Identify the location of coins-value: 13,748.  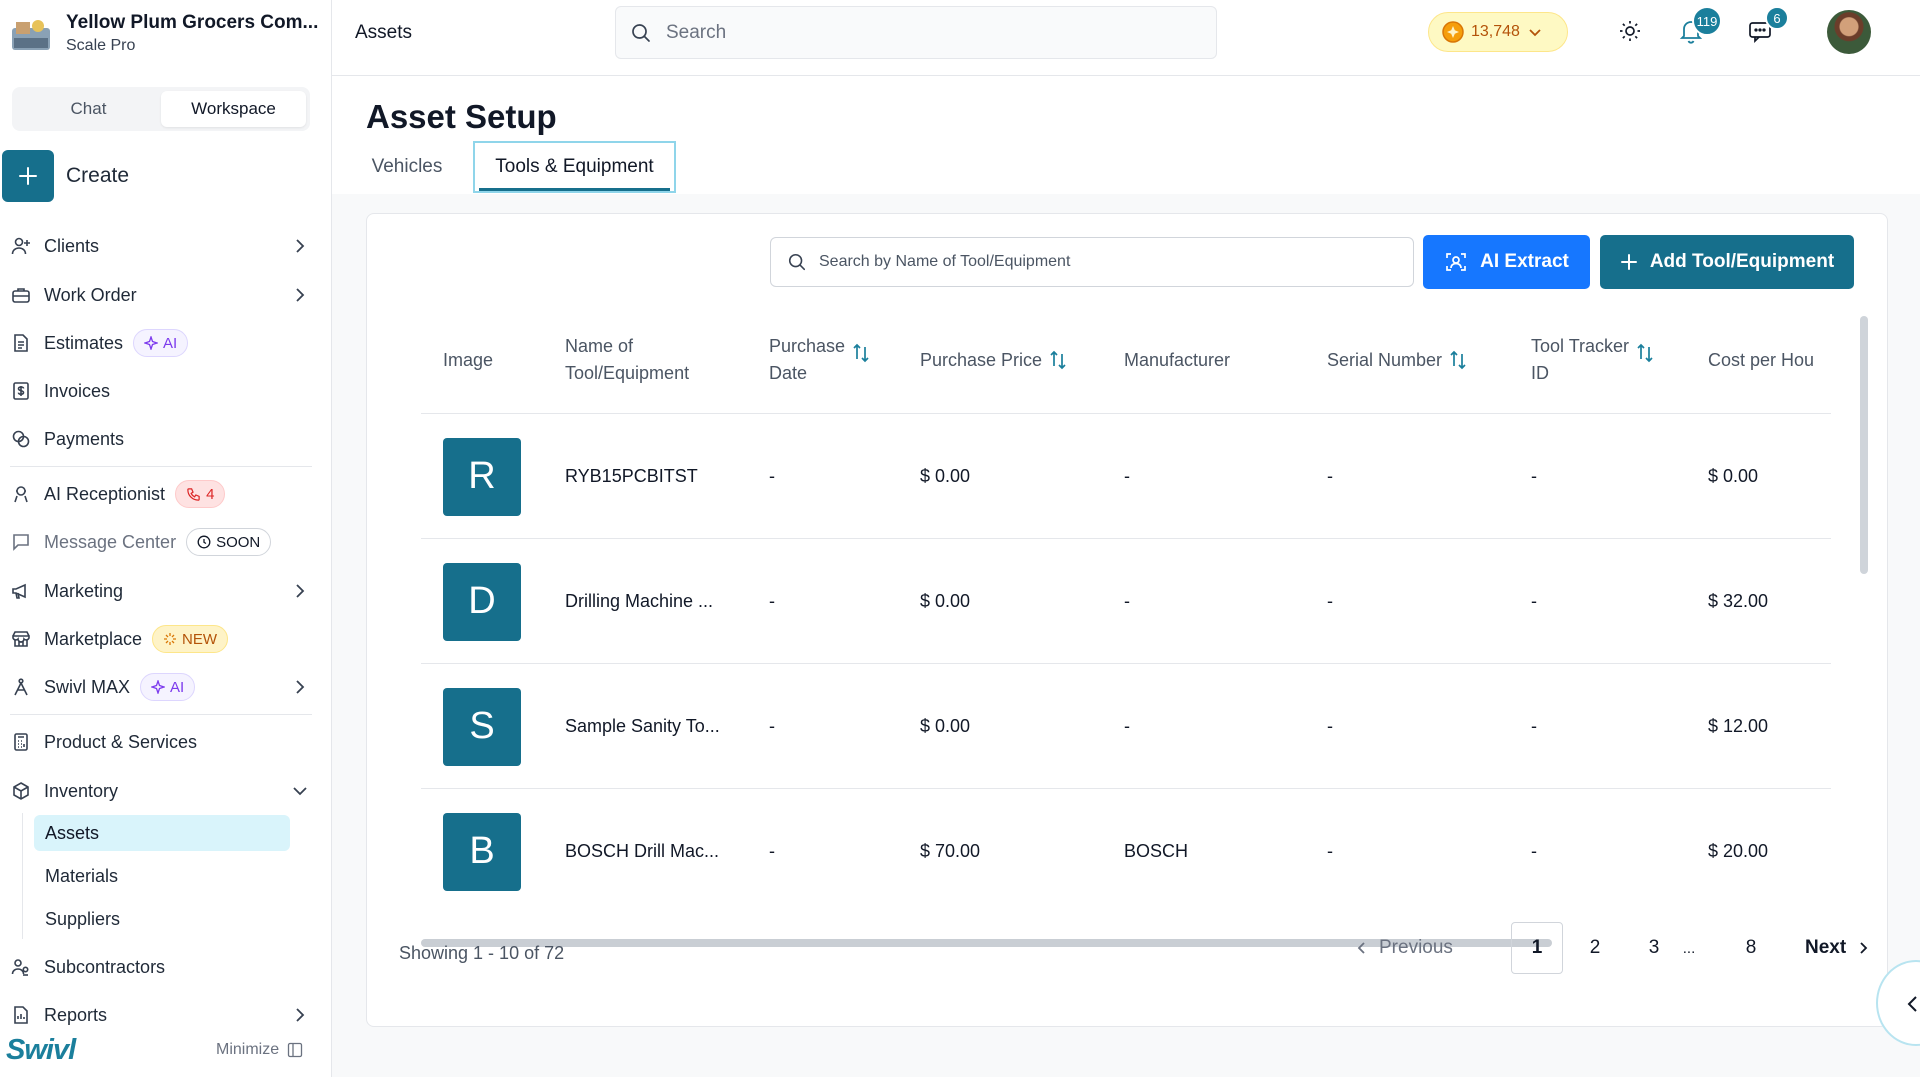
(1495, 31).